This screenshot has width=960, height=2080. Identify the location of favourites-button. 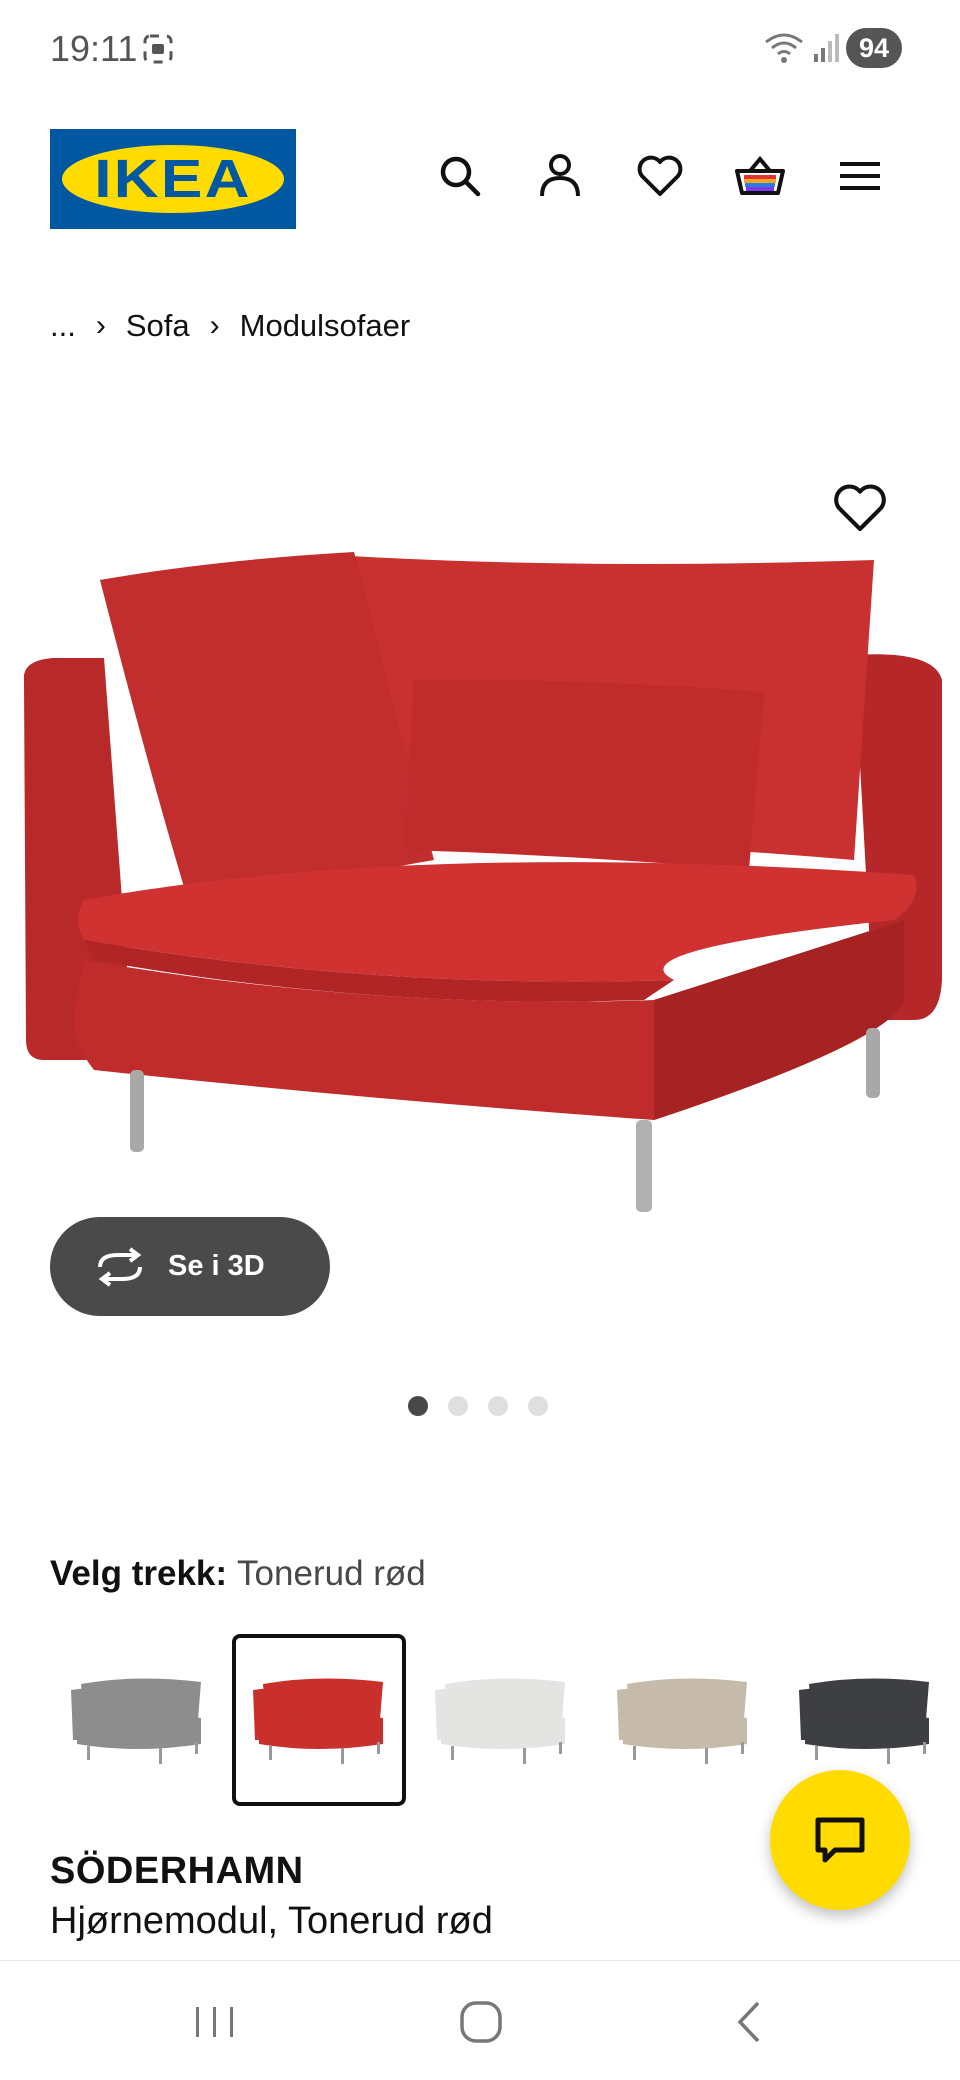
(660, 176).